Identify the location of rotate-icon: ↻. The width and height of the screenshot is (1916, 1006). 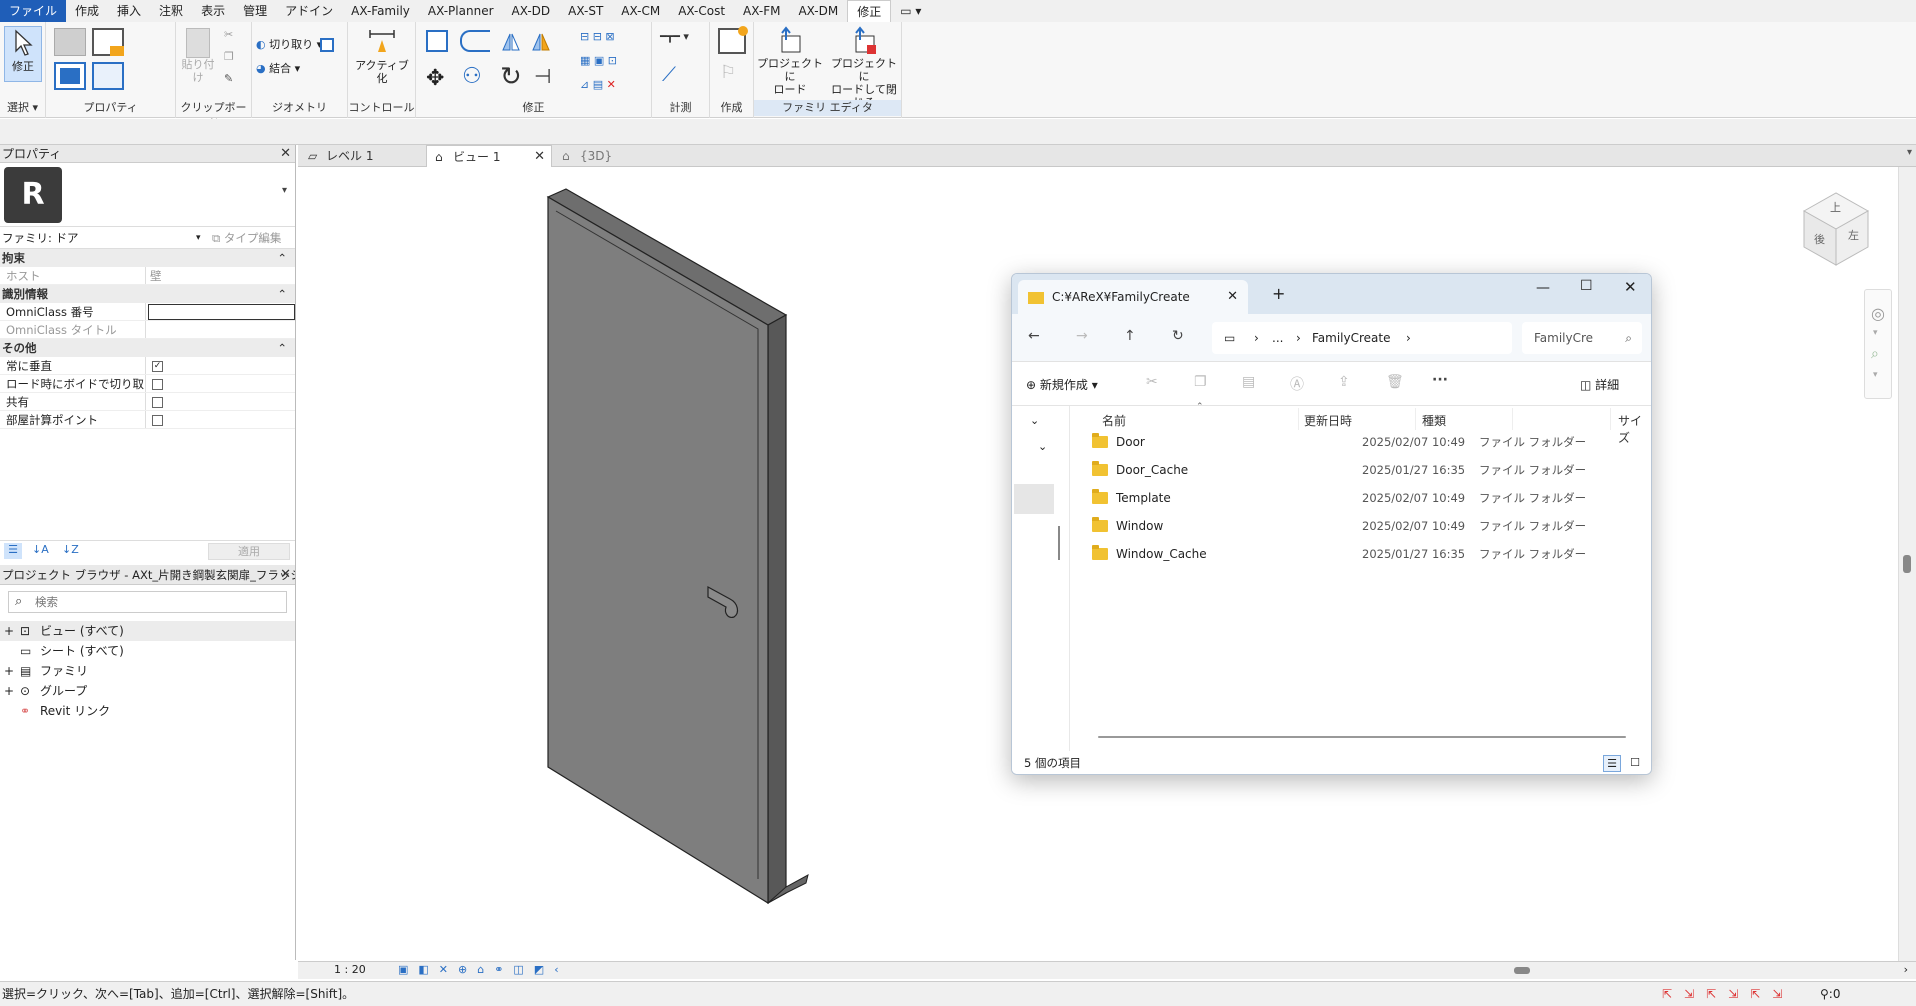
(511, 77).